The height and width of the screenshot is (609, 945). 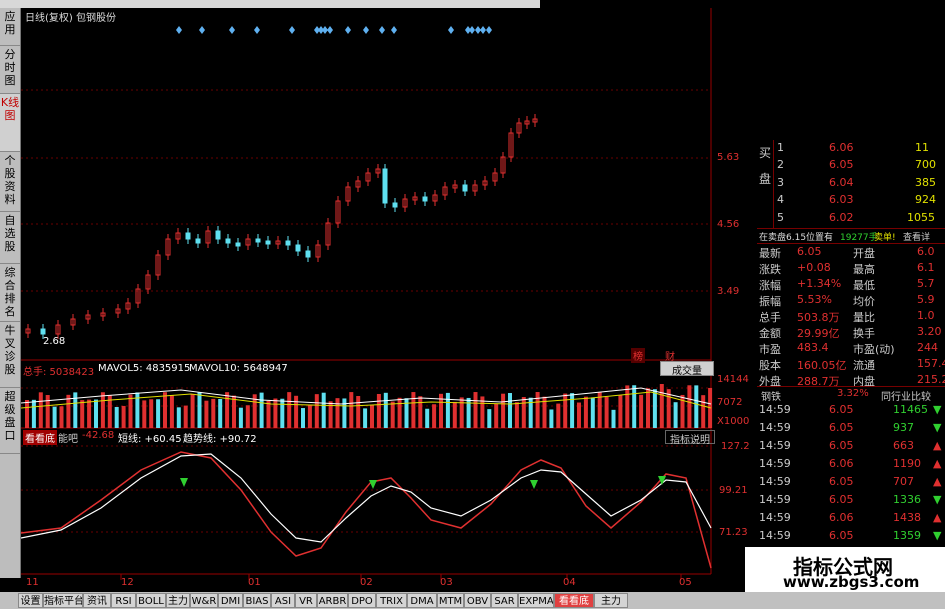 I want to click on industry-name: 钢铁, so click(x=771, y=397).